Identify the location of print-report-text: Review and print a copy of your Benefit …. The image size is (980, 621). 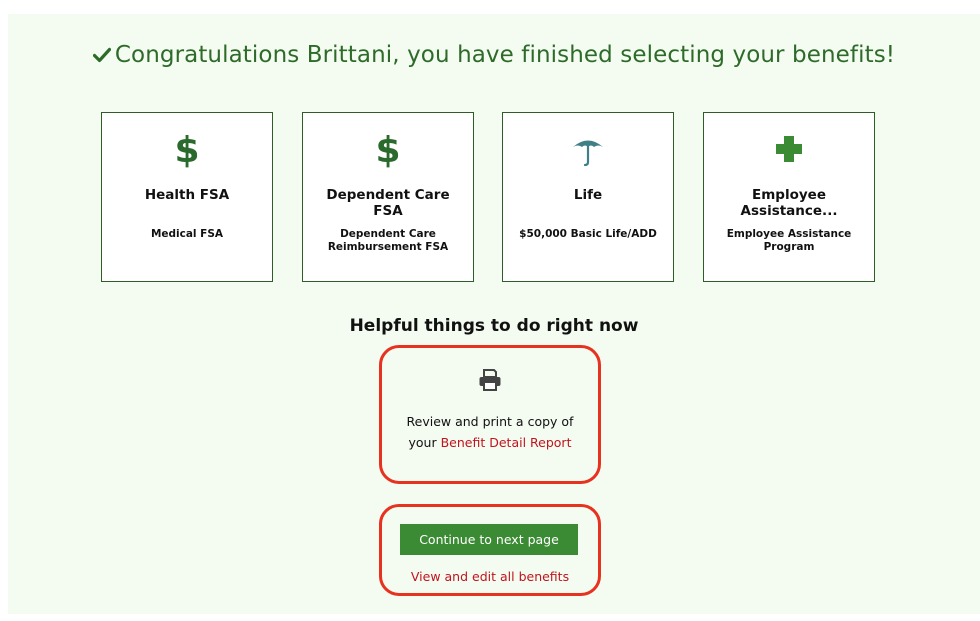
(490, 432).